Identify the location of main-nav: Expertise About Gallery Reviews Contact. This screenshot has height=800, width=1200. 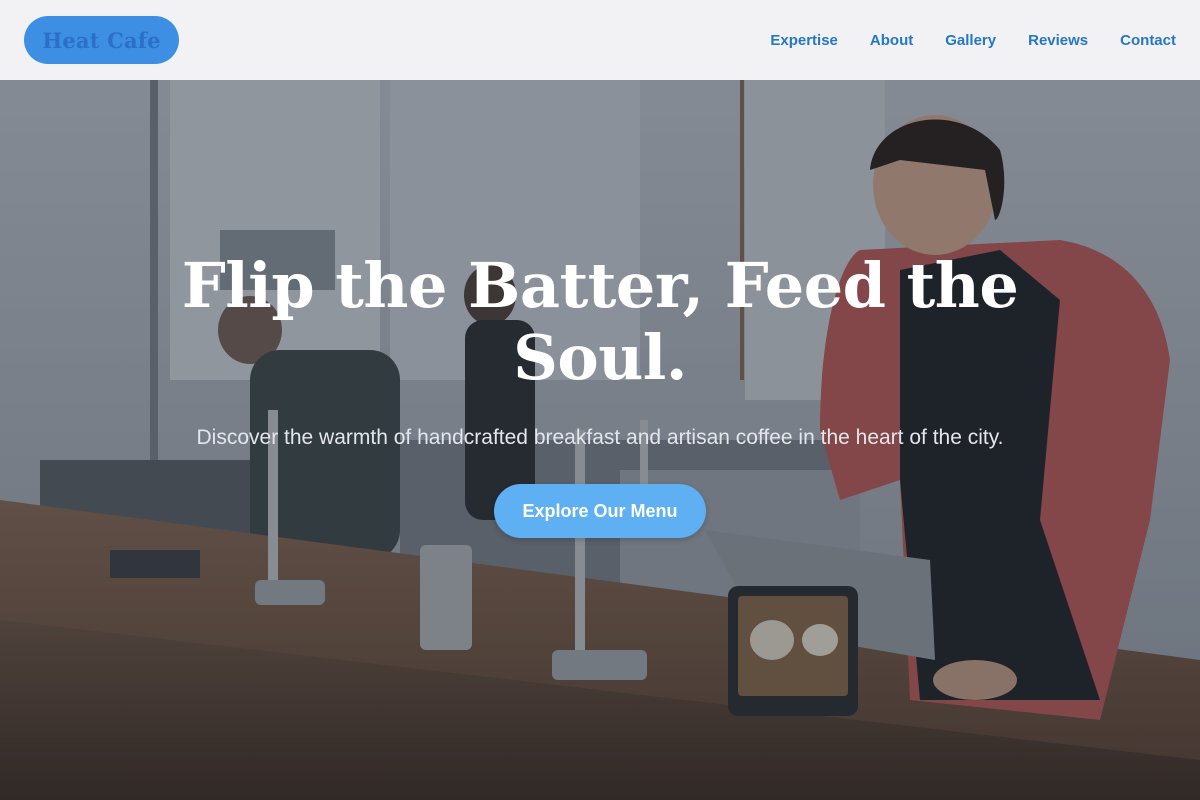
(973, 40).